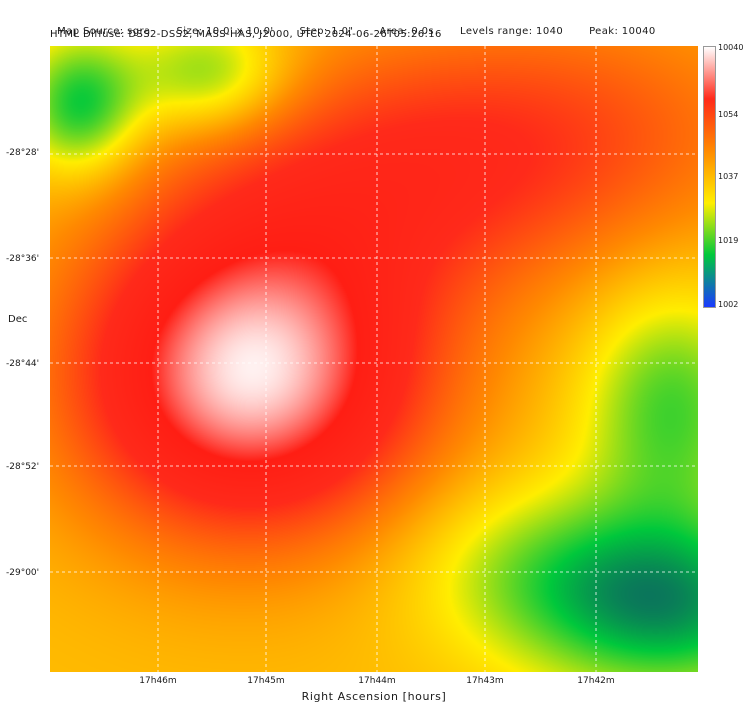  Describe the element at coordinates (731, 47) in the screenshot. I see `colorbar-tick: 10040` at that location.